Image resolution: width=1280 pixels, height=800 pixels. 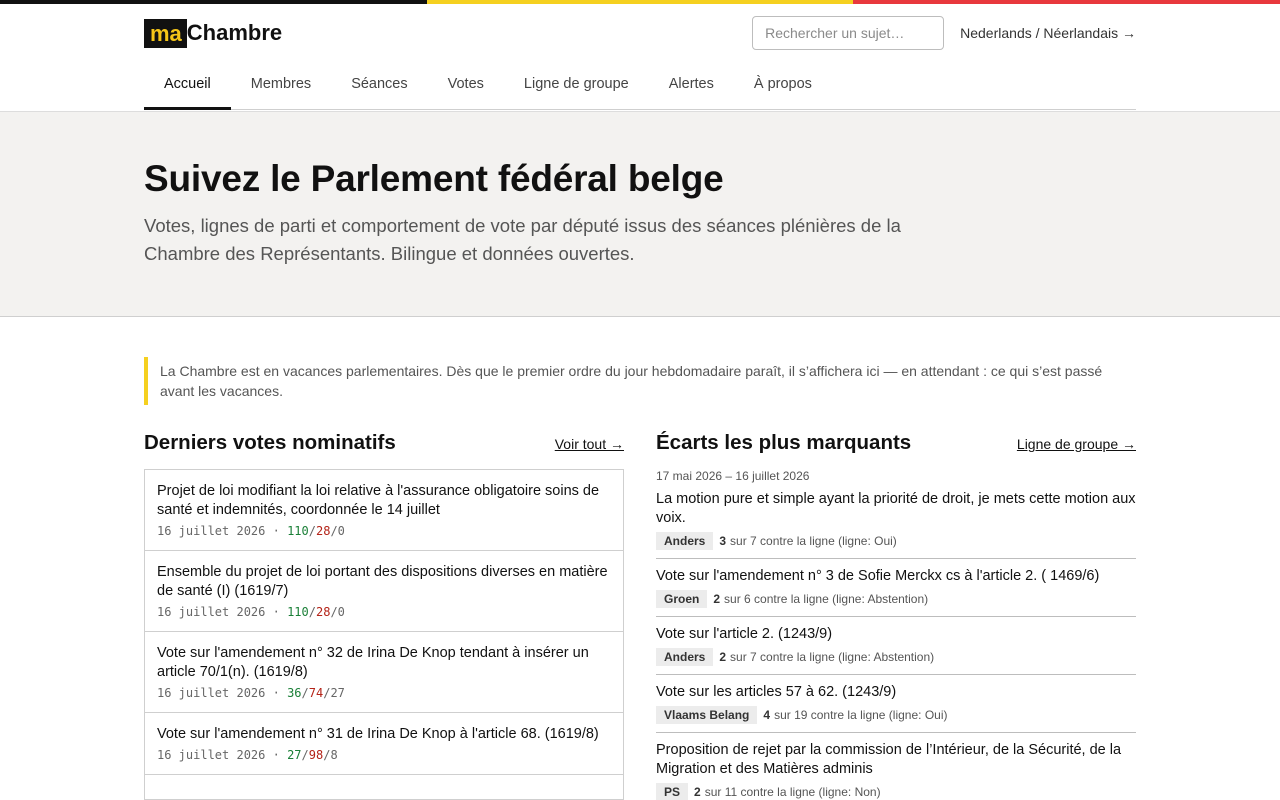 What do you see at coordinates (334, 755) in the screenshot?
I see `vote-abstain-count: 8` at bounding box center [334, 755].